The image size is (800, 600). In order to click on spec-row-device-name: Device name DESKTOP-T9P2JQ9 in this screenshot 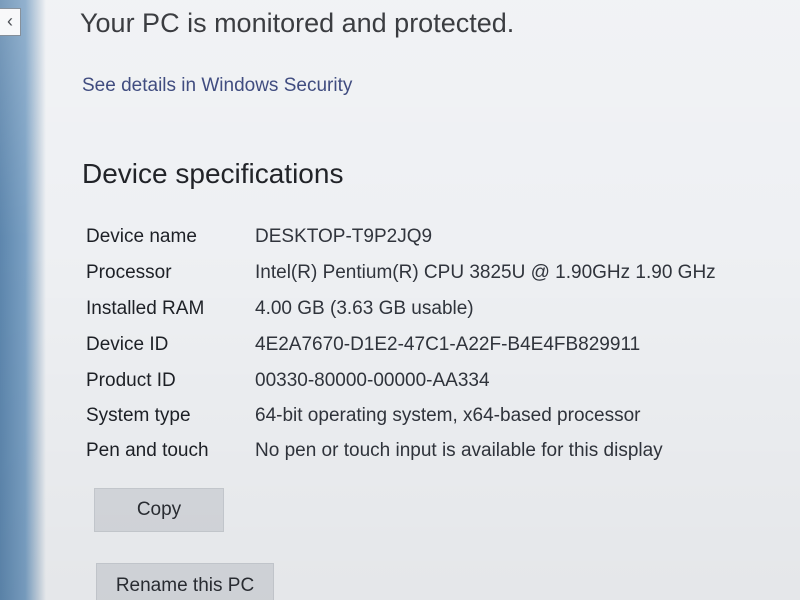, I will do `click(426, 241)`.